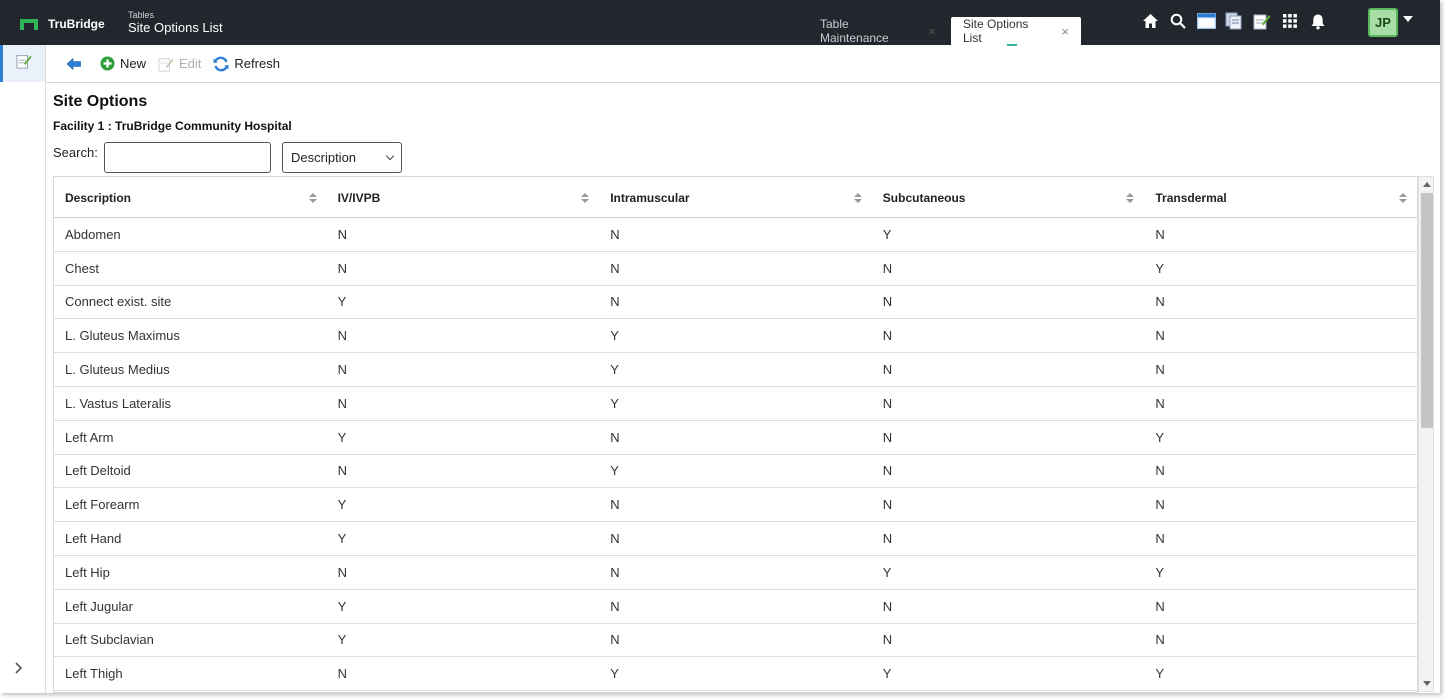 This screenshot has height=700, width=1446. Describe the element at coordinates (82, 268) in the screenshot. I see `cell-description: Chest` at that location.